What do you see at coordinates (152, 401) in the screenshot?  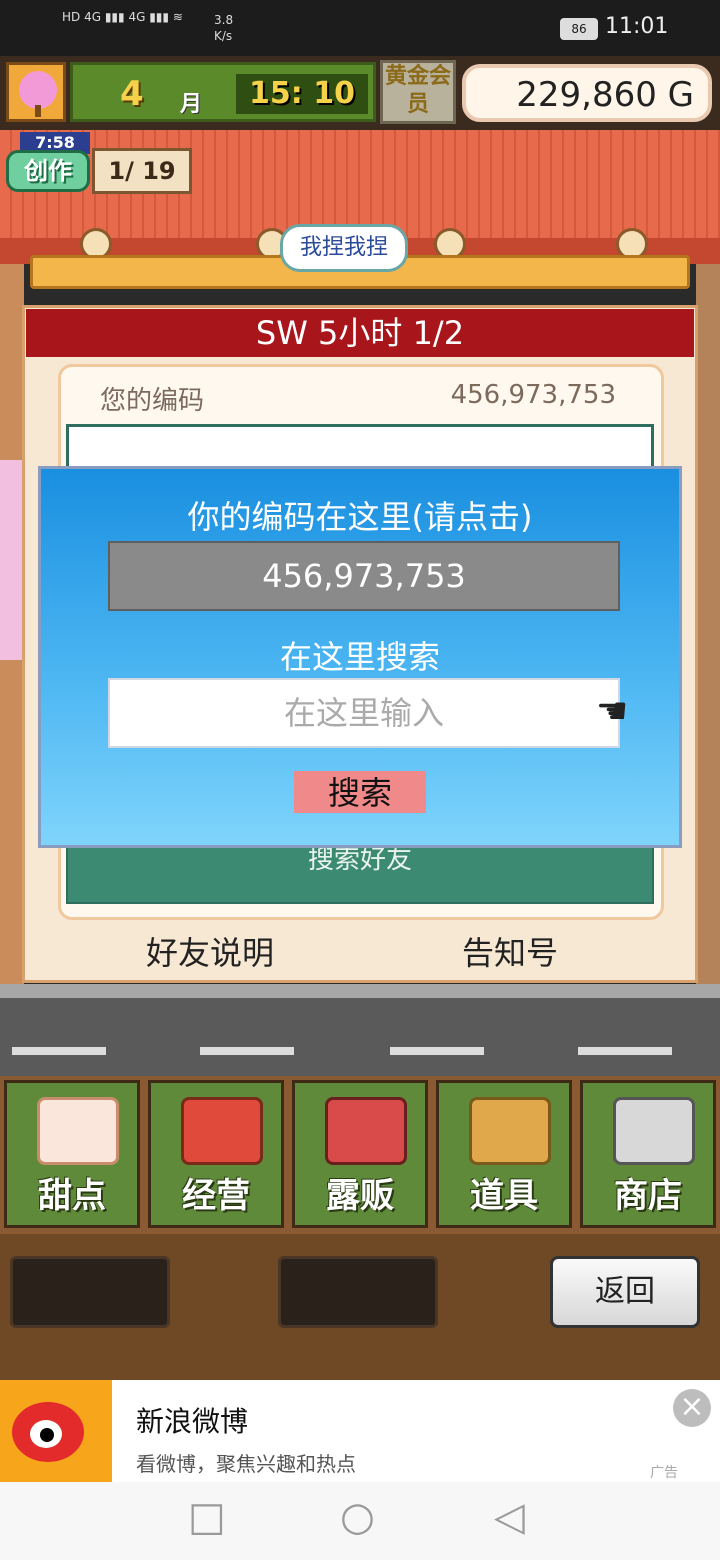 I see `your-code-label: 您的编码` at bounding box center [152, 401].